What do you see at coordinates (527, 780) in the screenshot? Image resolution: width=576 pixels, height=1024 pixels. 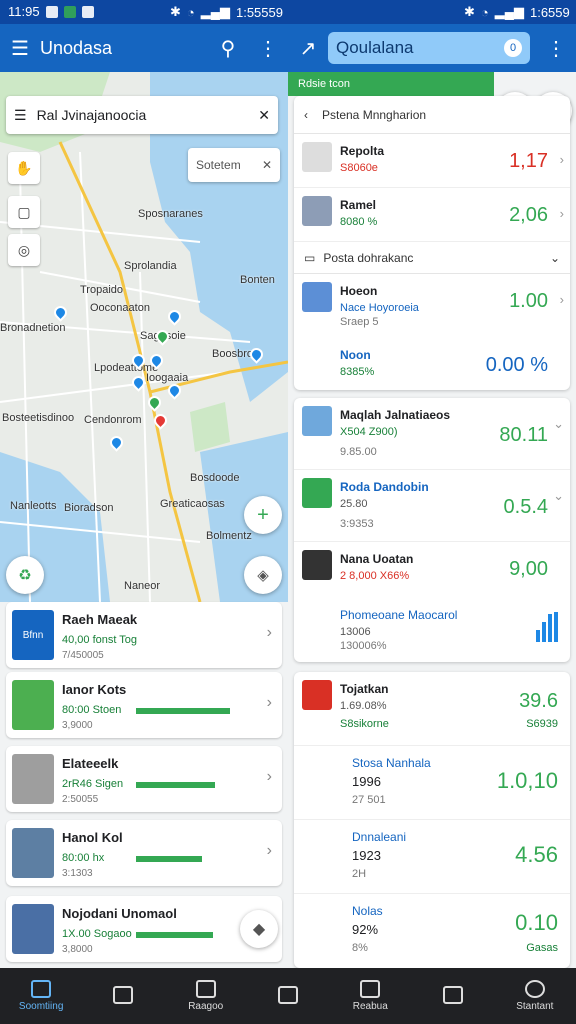 I see `row-value: 1.0,10` at bounding box center [527, 780].